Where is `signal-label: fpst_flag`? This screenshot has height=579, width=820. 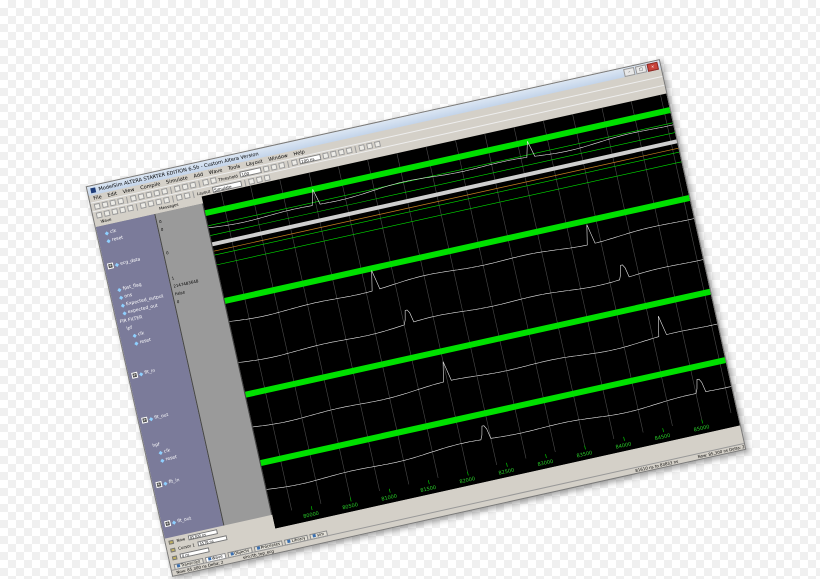 signal-label: fpst_flag is located at coordinates (132, 287).